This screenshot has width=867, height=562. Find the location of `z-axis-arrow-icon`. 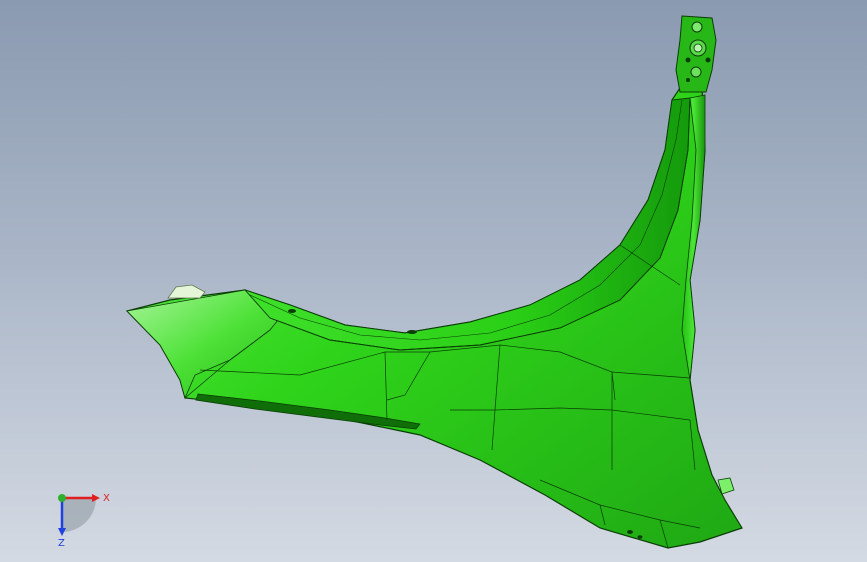

z-axis-arrow-icon is located at coordinates (62, 532).